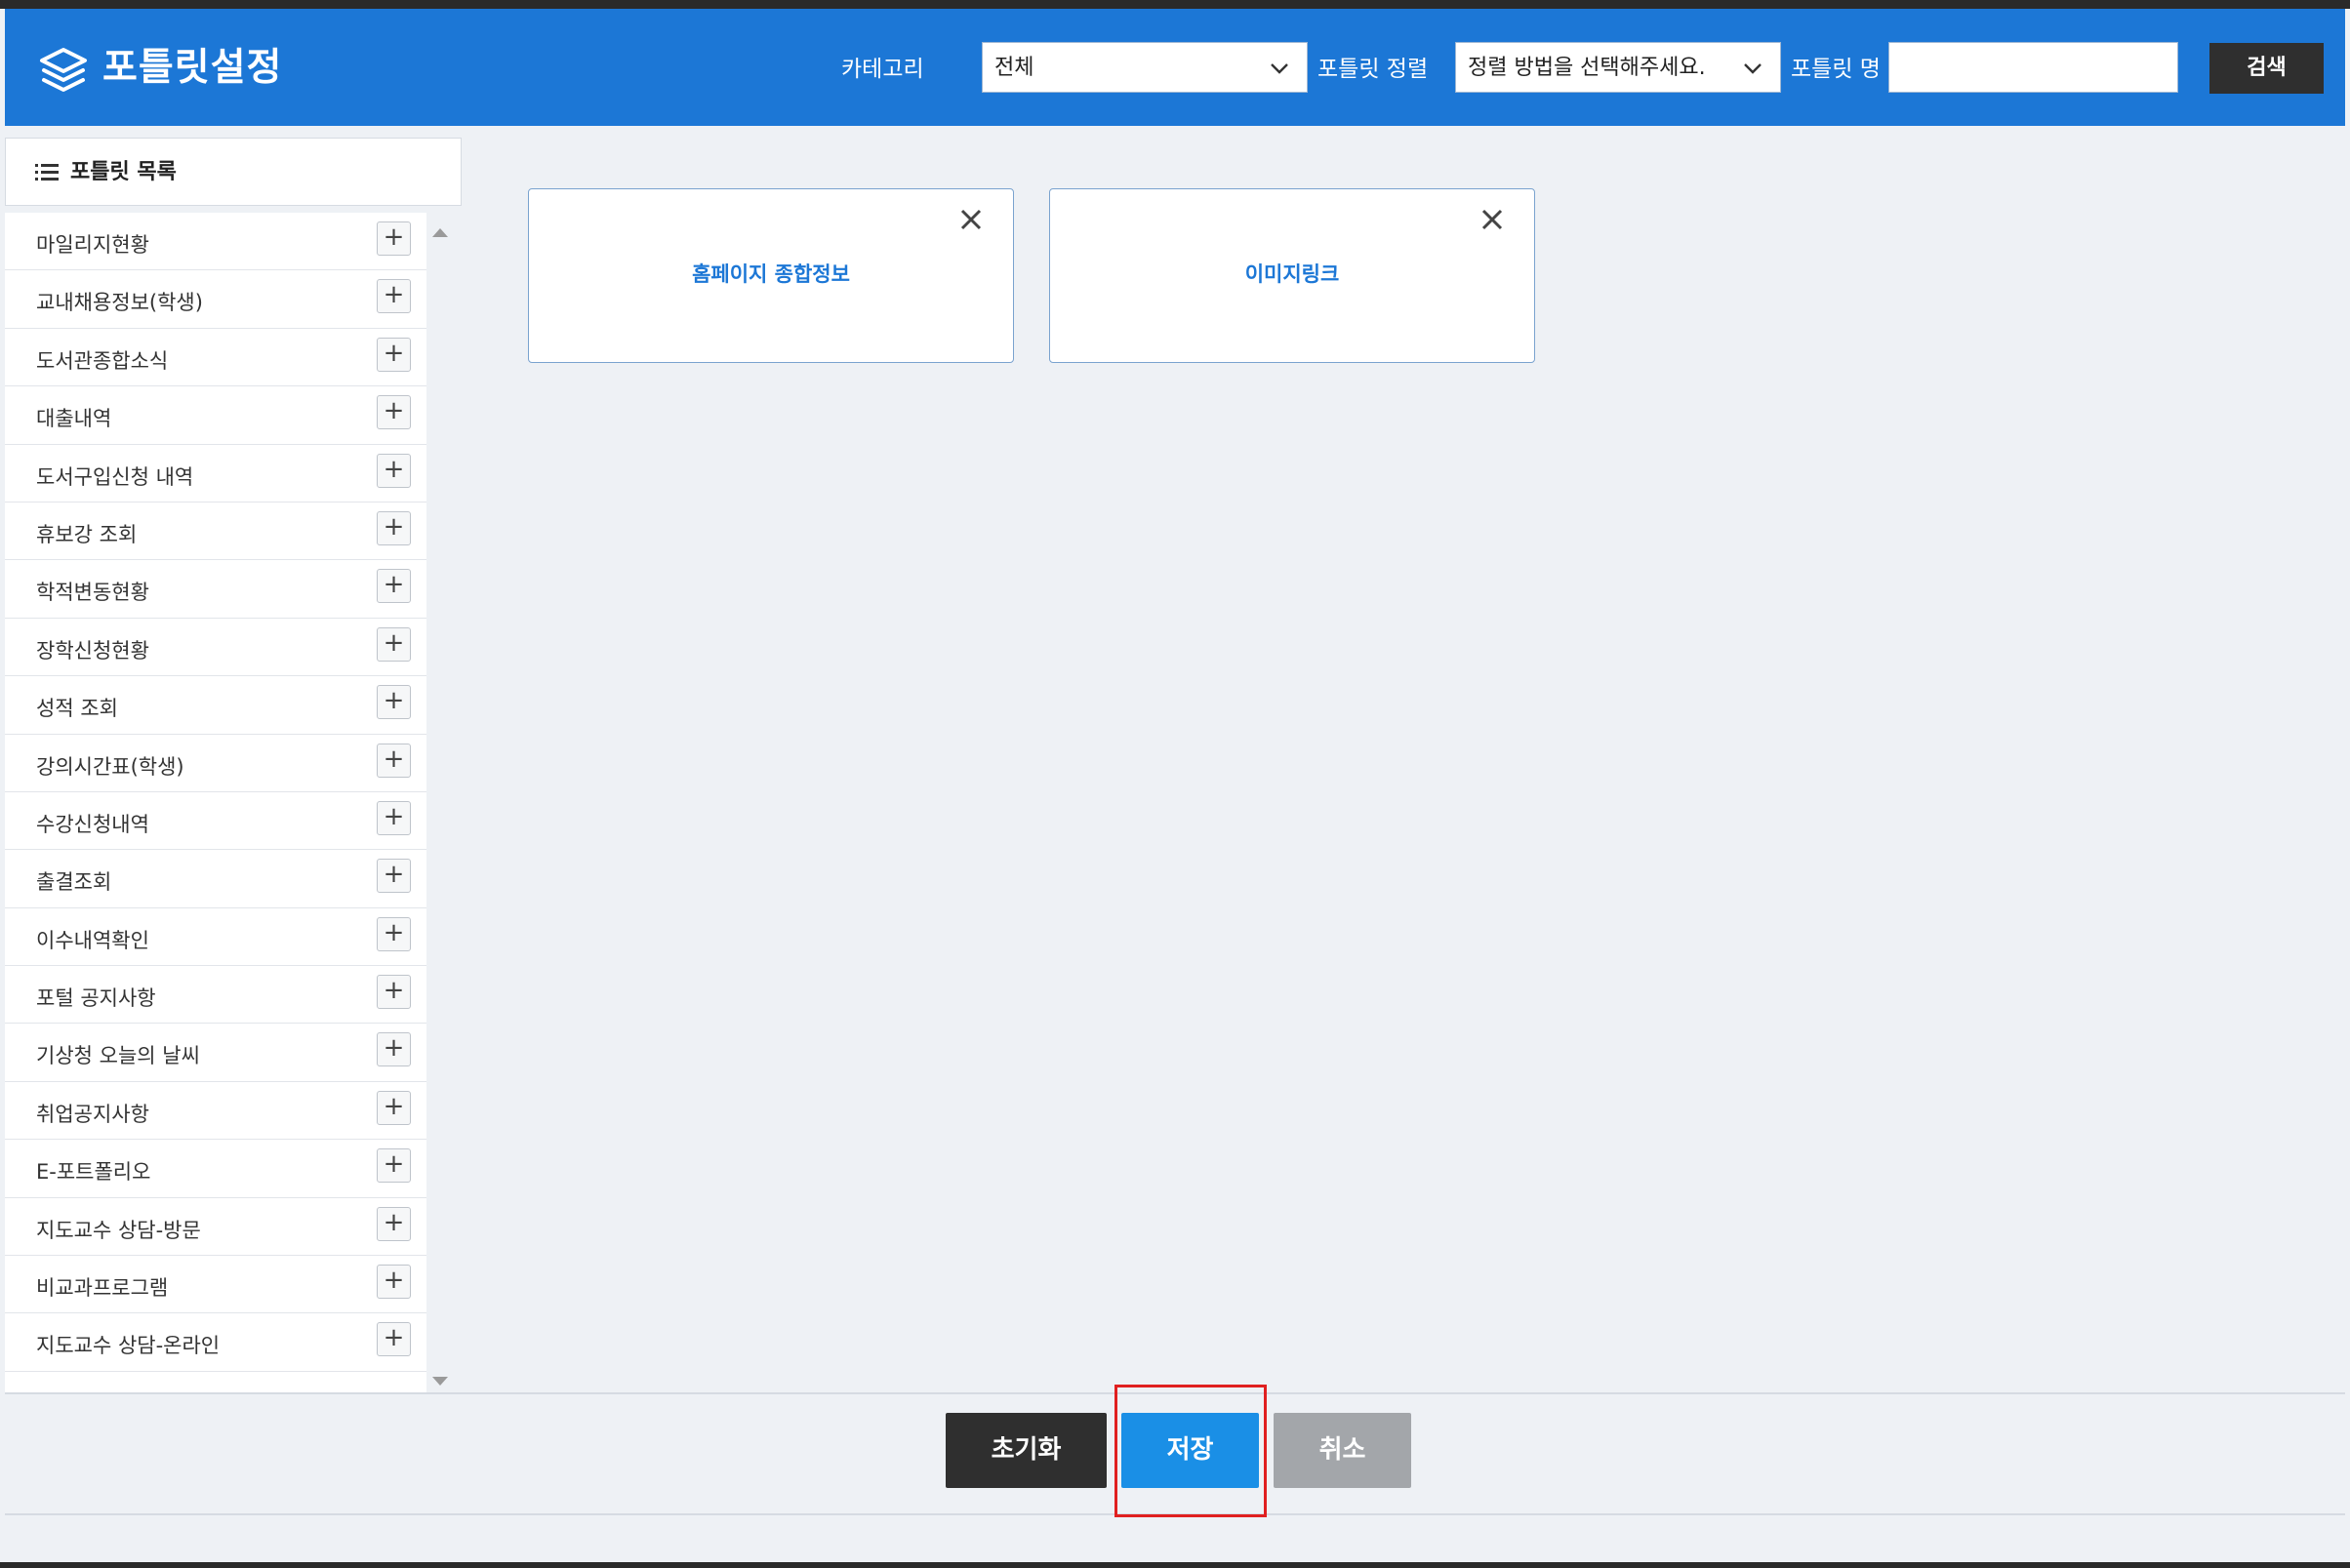  I want to click on list-scrollbar, so click(440, 803).